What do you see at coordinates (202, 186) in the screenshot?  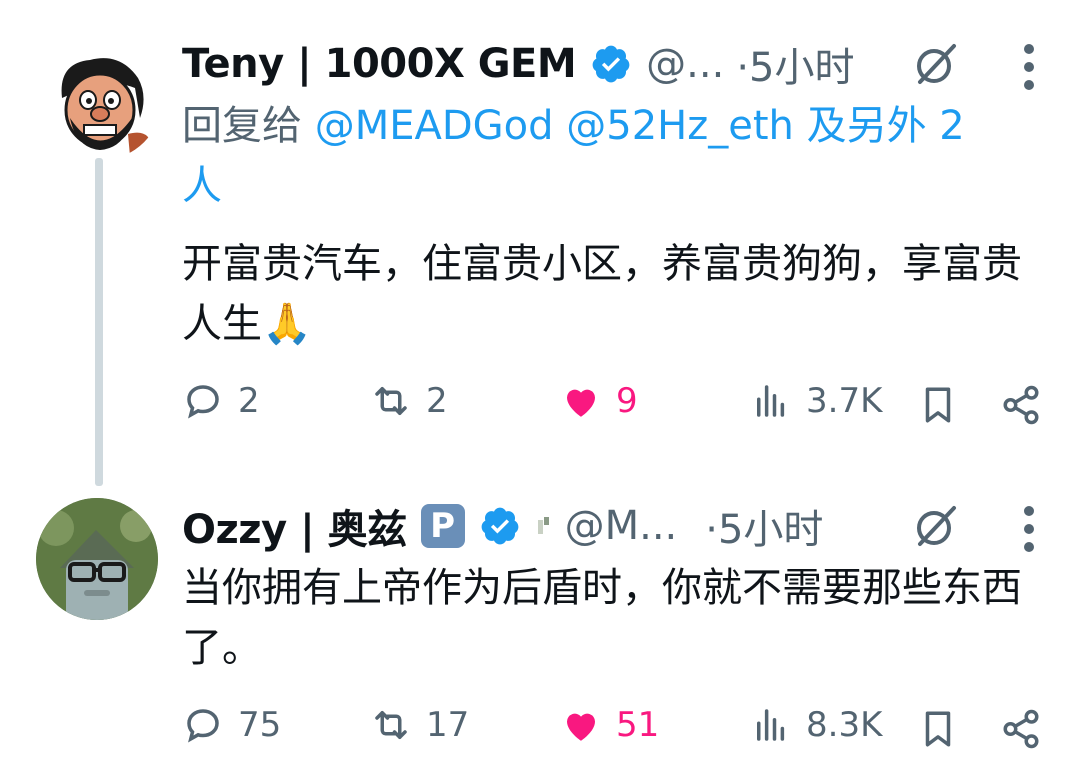 I see `reply-mentions-tail: 人` at bounding box center [202, 186].